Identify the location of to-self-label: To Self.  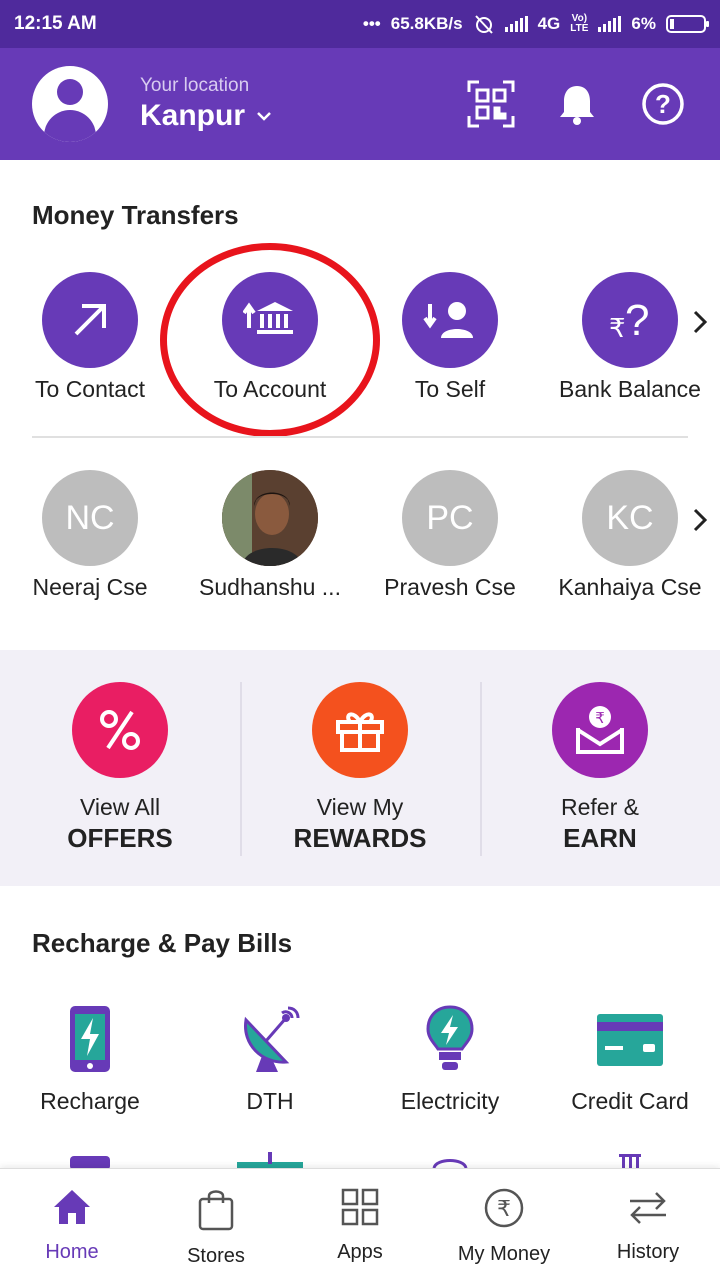
(450, 389).